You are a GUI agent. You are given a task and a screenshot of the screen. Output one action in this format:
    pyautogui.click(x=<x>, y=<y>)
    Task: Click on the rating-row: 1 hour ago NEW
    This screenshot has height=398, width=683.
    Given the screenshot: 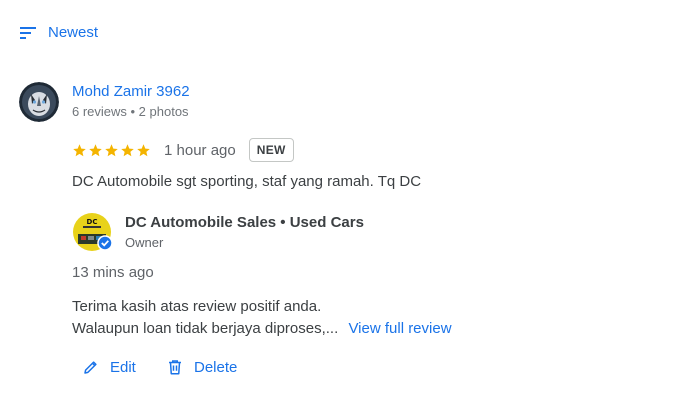 What is the action you would take?
    pyautogui.click(x=183, y=150)
    